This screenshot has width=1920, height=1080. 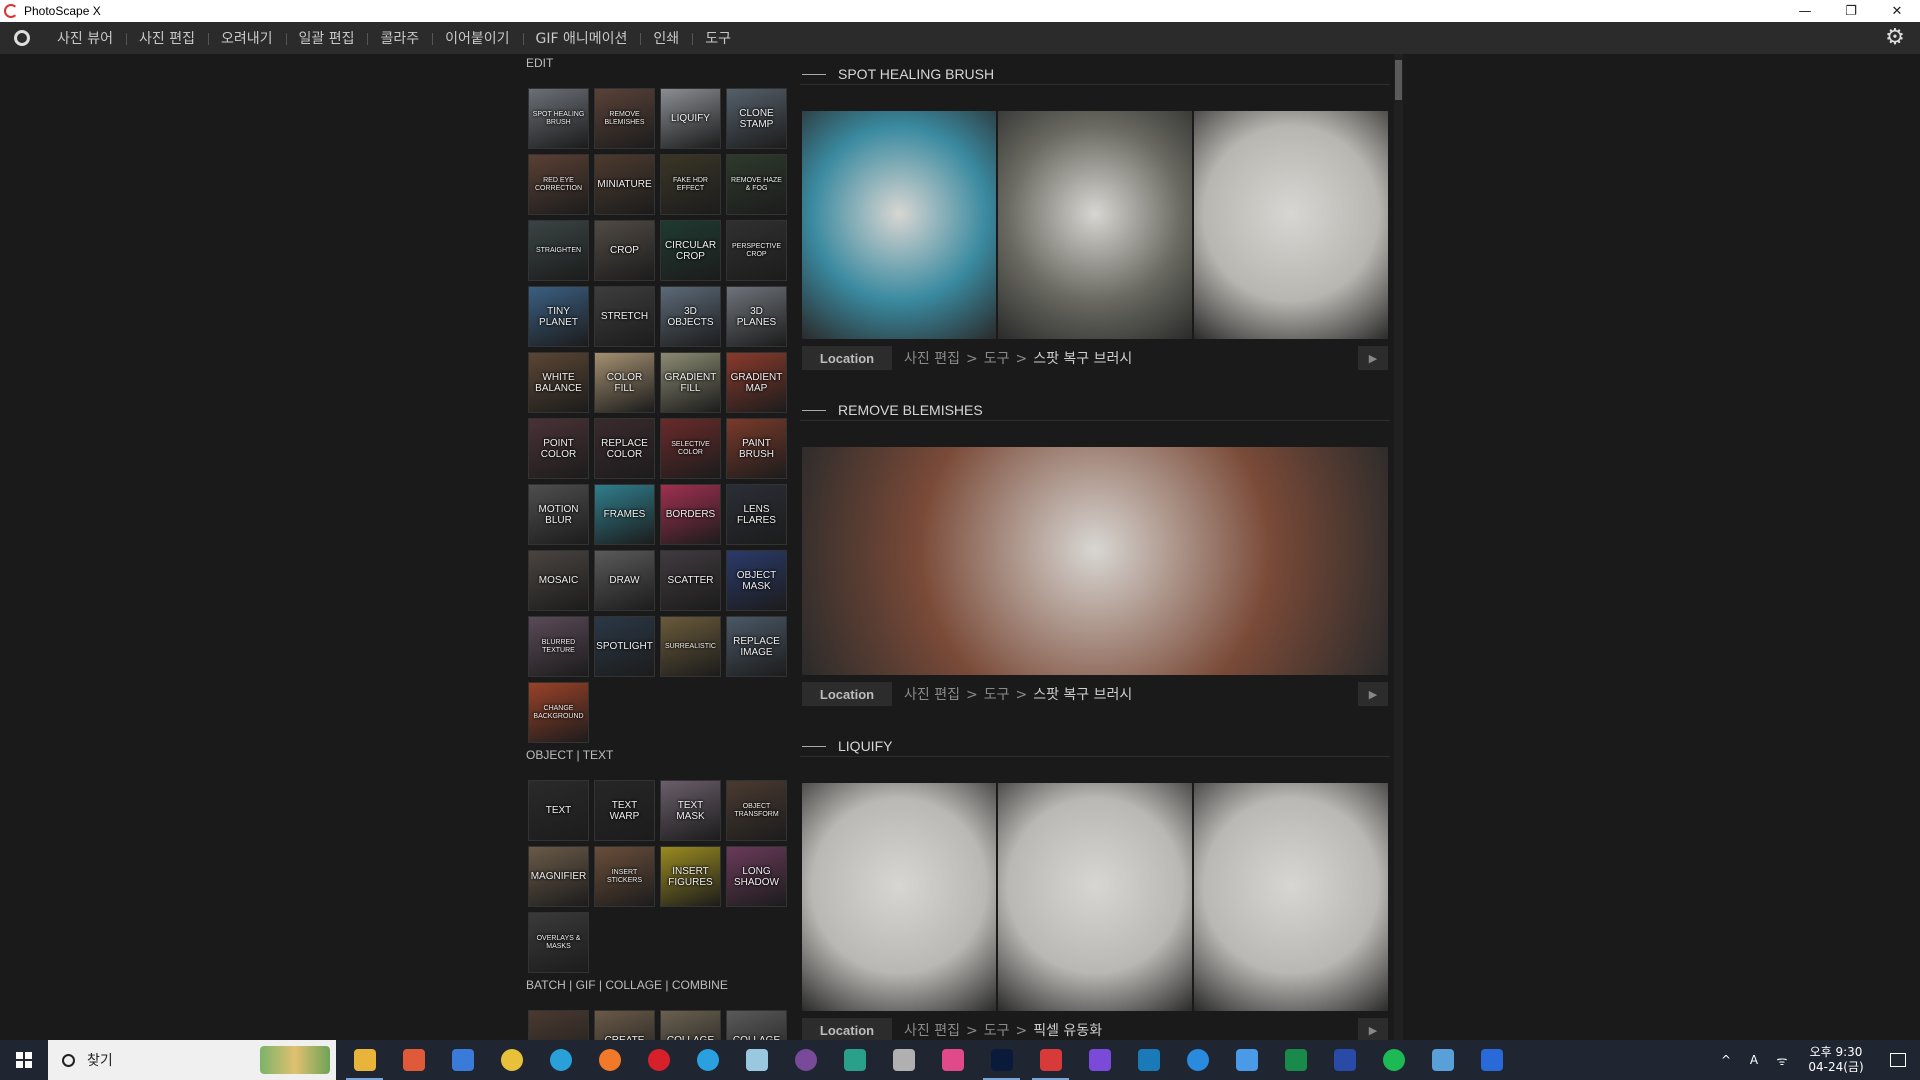 What do you see at coordinates (558, 382) in the screenshot?
I see `tool-tile: WHITE BALANCE` at bounding box center [558, 382].